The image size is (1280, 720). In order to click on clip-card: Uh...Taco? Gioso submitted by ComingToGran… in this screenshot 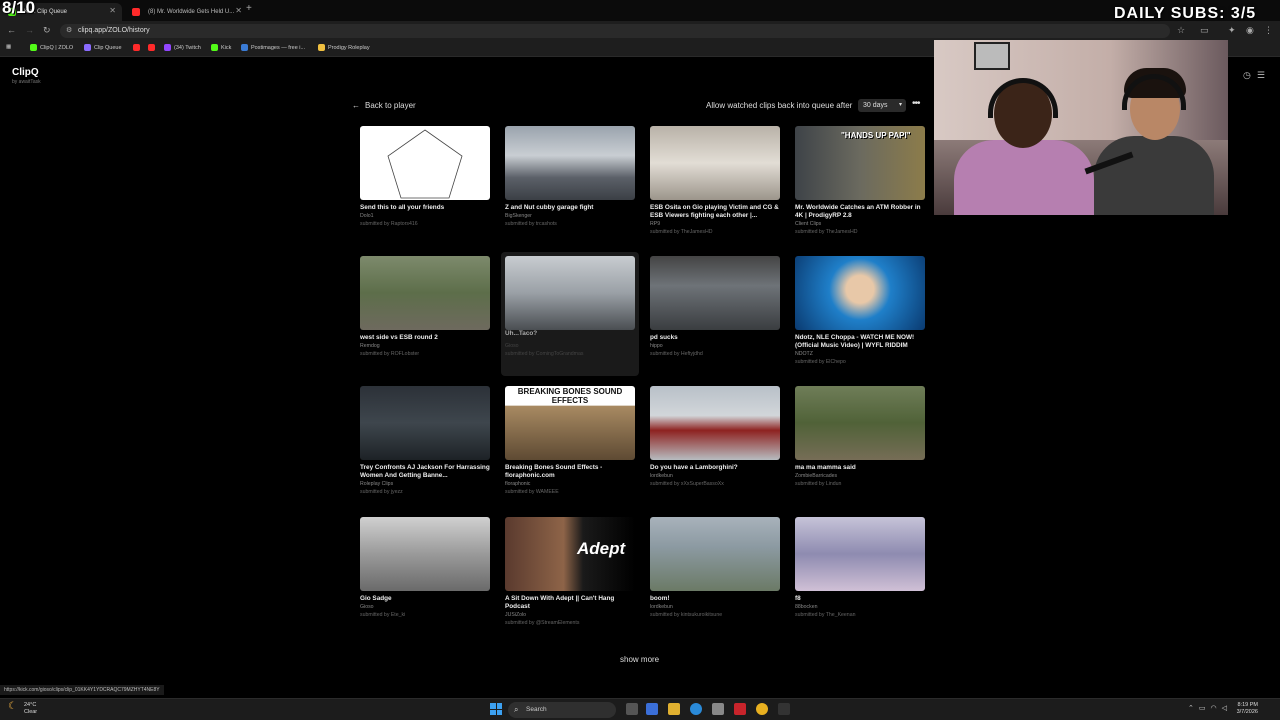, I will do `click(570, 314)`.